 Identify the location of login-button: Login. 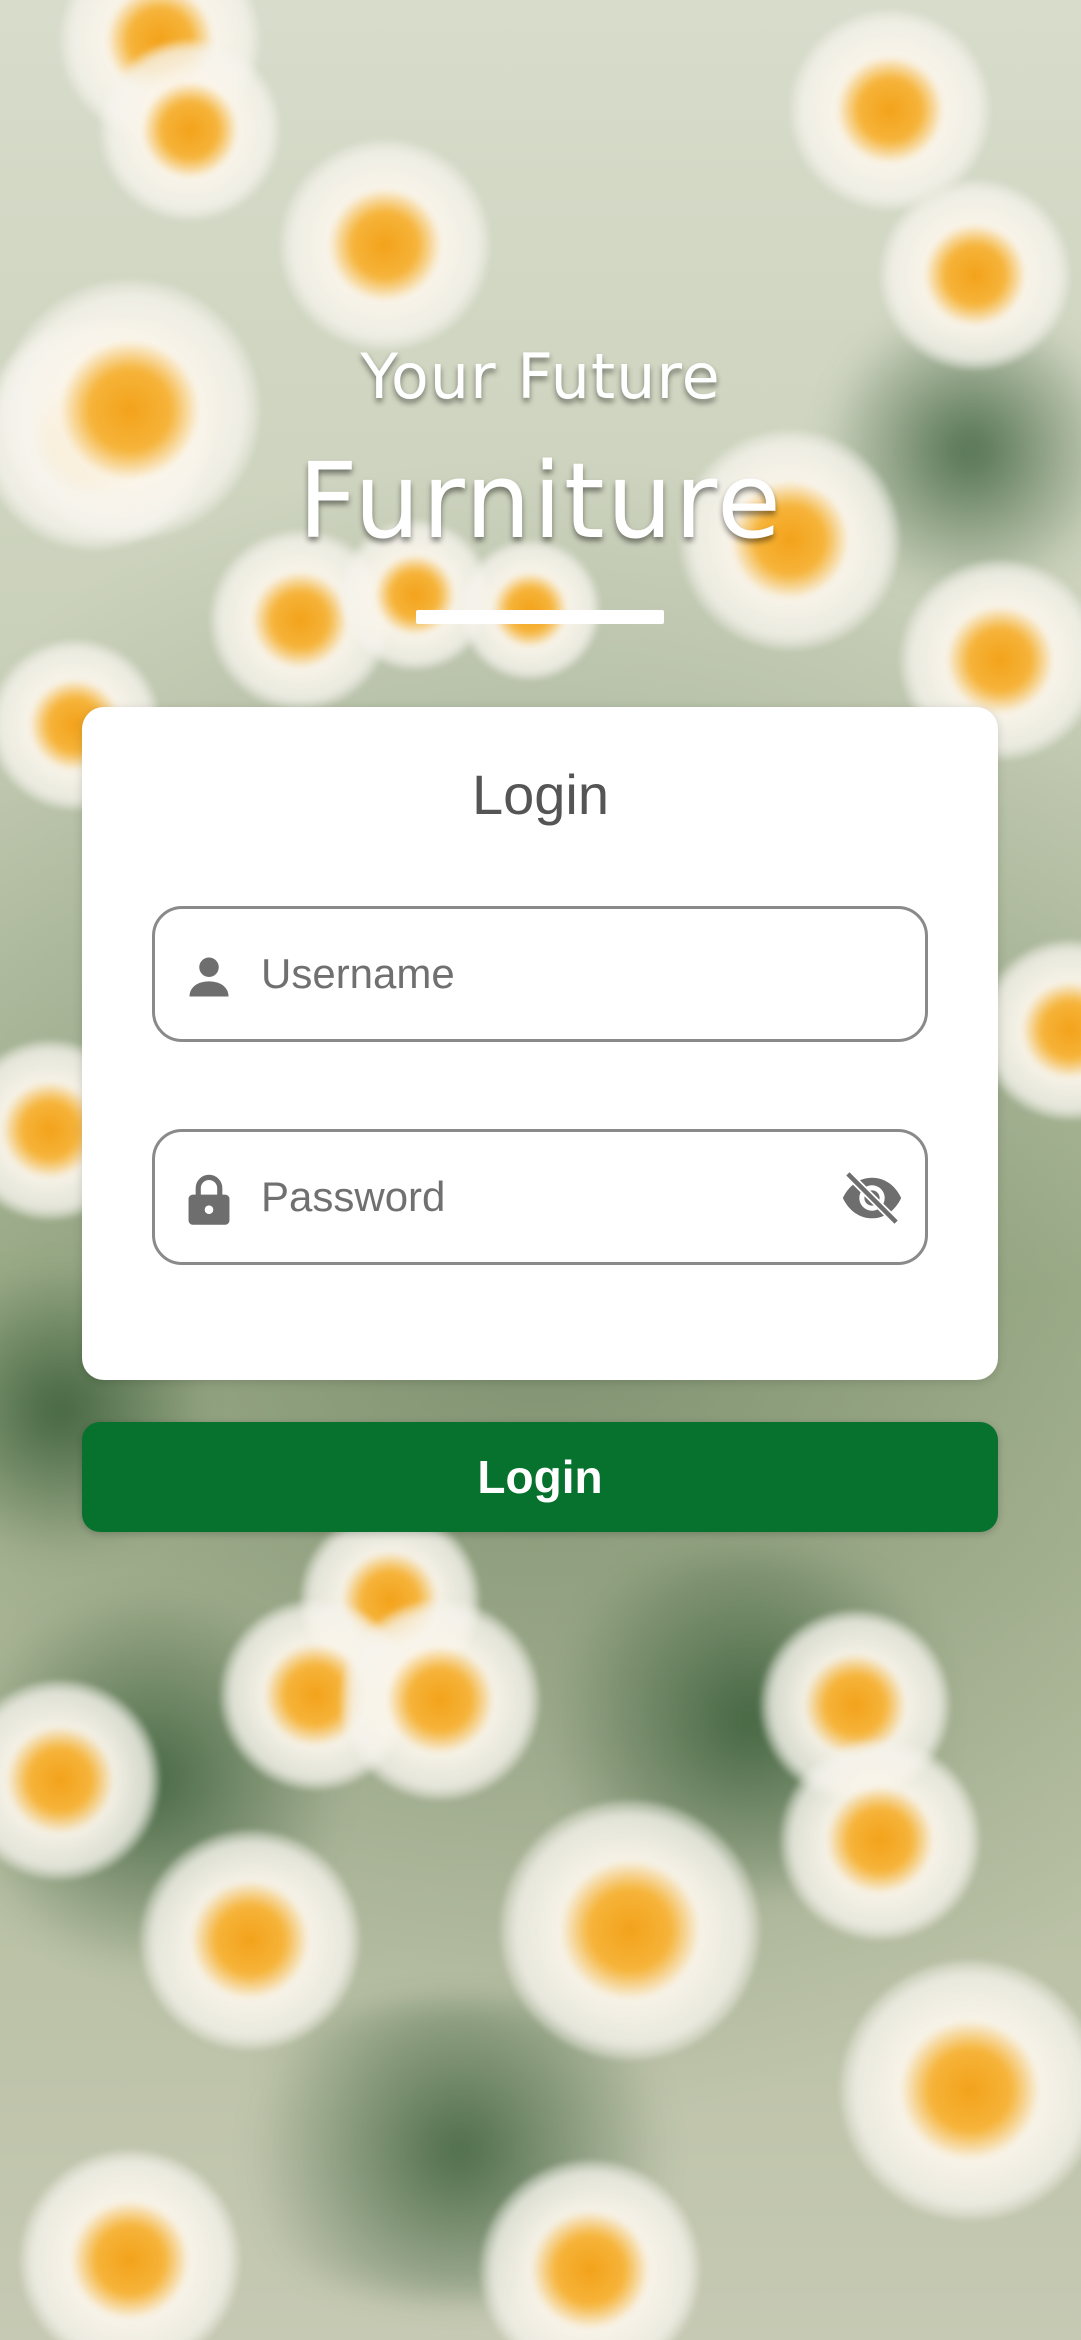
(540, 1477).